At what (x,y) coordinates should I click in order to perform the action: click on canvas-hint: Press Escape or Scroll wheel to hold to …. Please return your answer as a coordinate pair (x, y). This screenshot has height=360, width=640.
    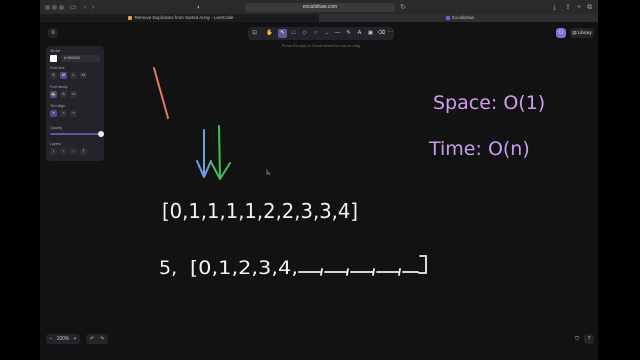
    Looking at the image, I should click on (321, 45).